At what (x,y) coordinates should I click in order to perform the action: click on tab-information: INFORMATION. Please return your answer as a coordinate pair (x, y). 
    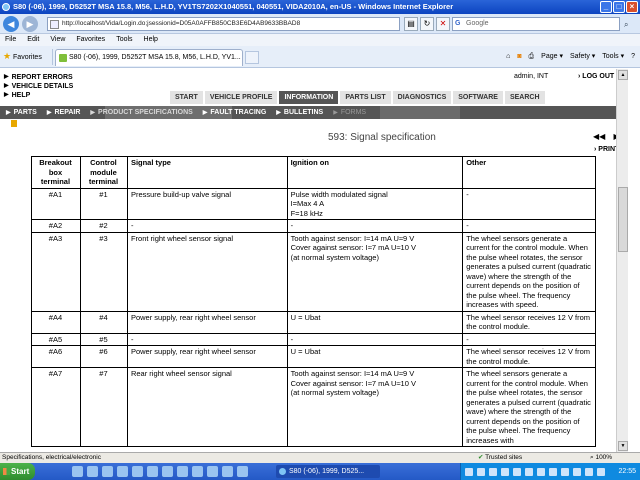
    Looking at the image, I should click on (309, 97).